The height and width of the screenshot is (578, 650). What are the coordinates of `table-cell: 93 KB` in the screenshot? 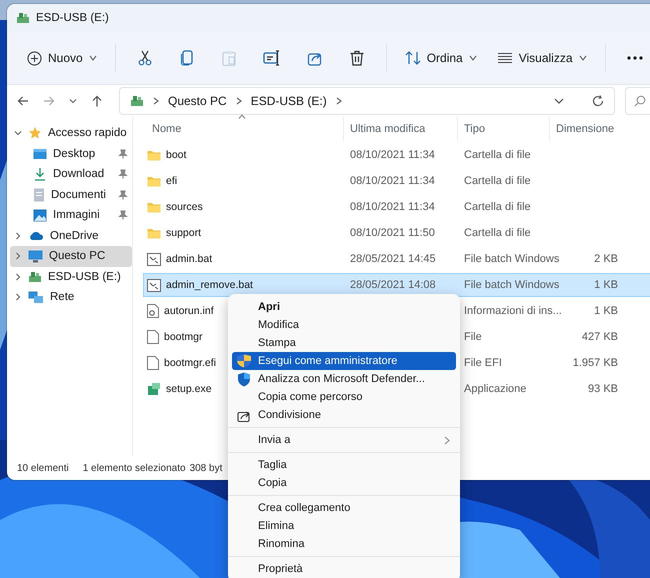 It's located at (603, 389).